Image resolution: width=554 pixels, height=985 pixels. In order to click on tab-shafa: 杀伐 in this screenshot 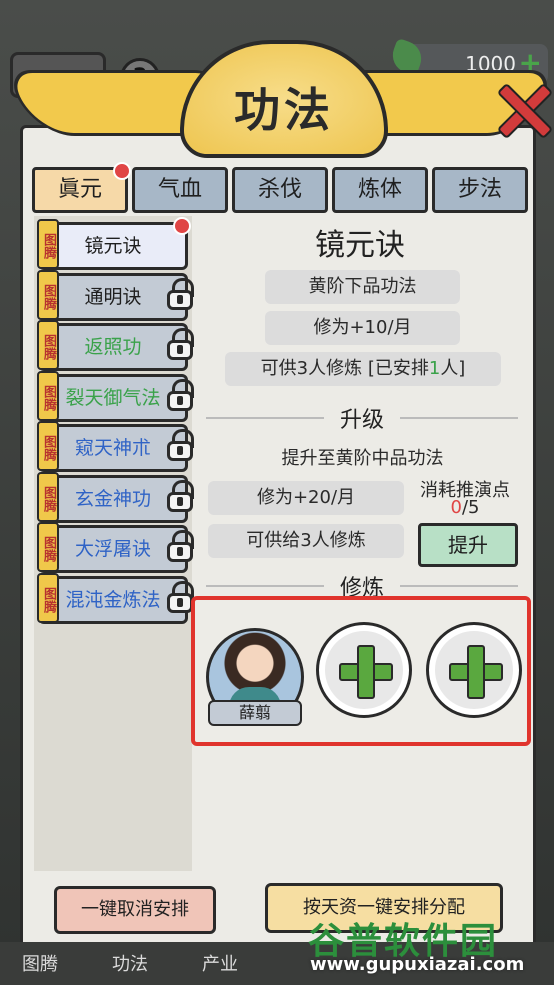, I will do `click(280, 190)`.